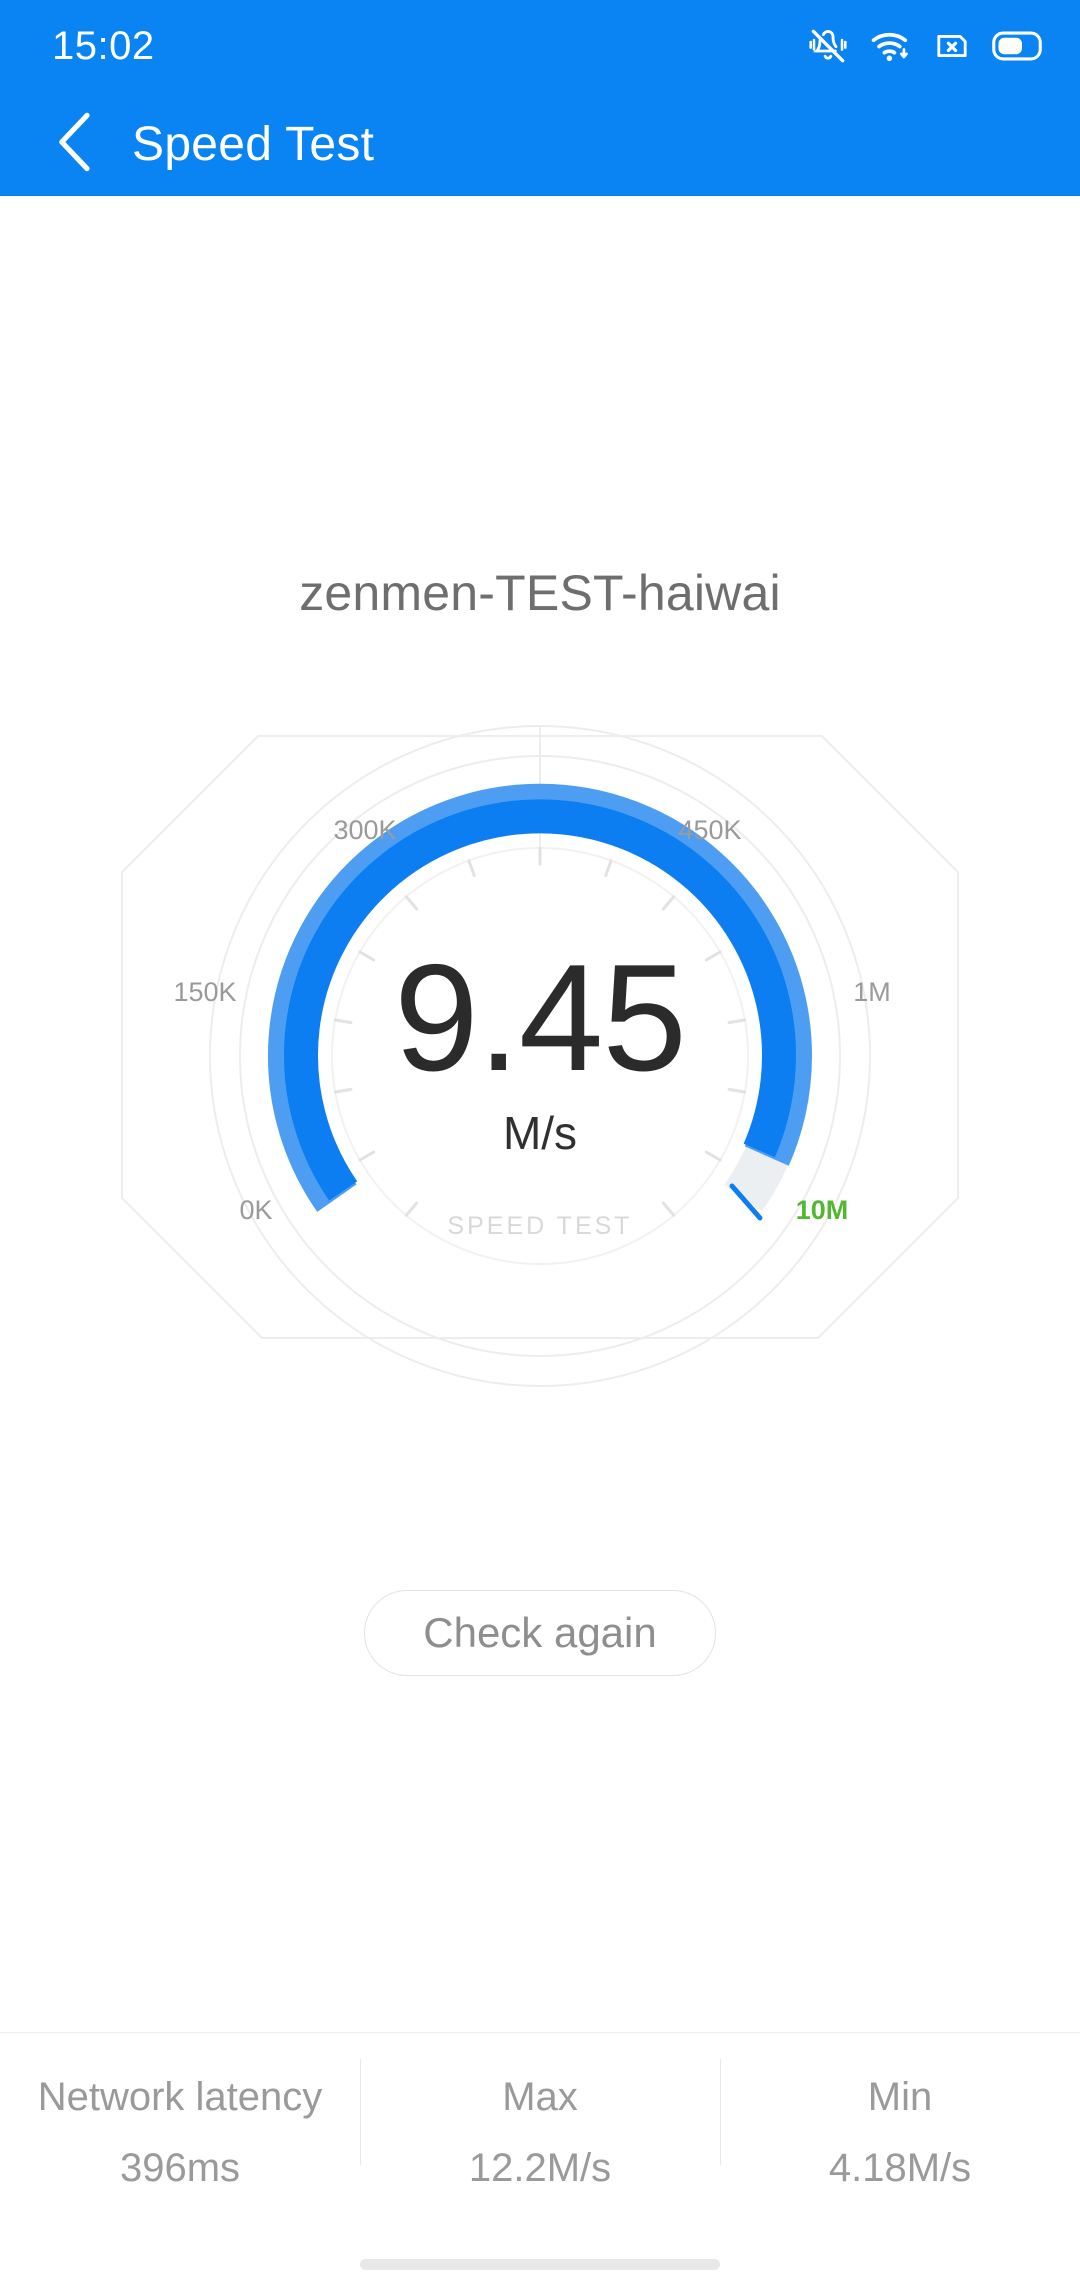 This screenshot has height=2280, width=1080. Describe the element at coordinates (900, 2133) in the screenshot. I see `stat-min: Min 4.18M/s` at that location.